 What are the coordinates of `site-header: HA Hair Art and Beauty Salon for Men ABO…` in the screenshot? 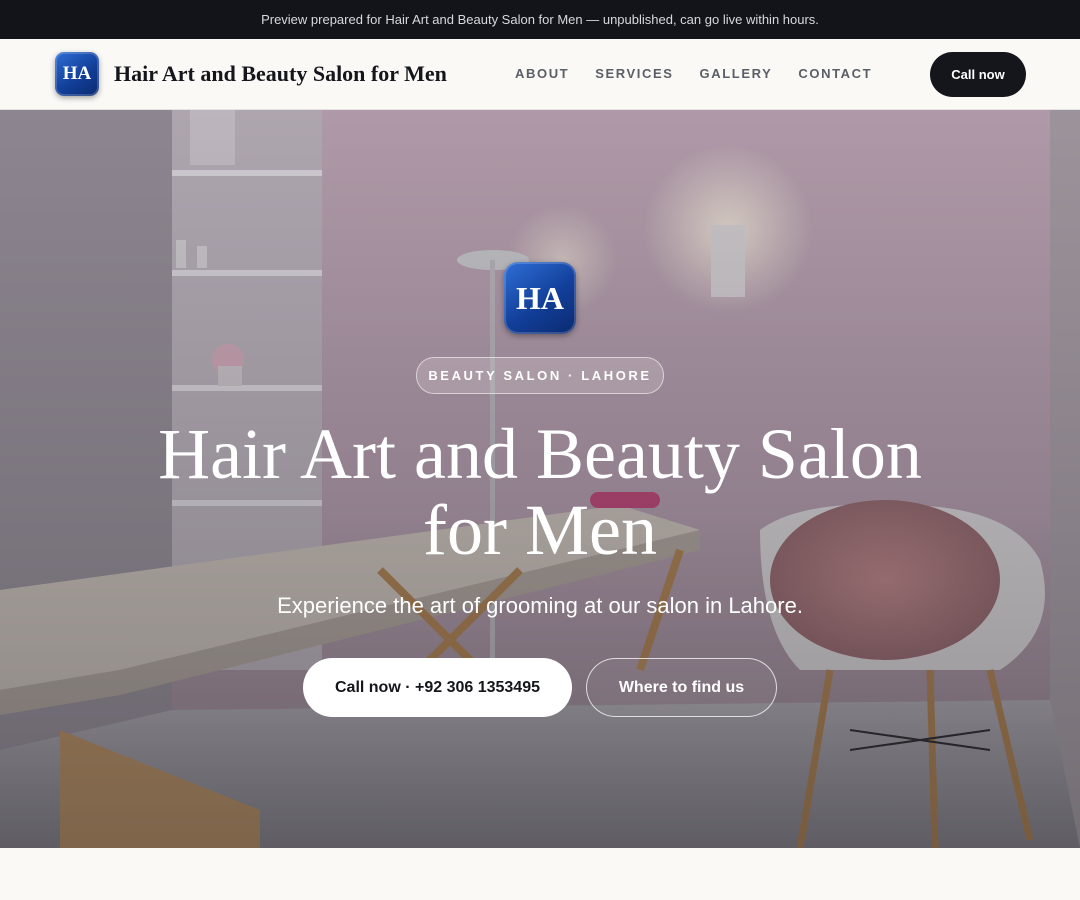 It's located at (540, 74).